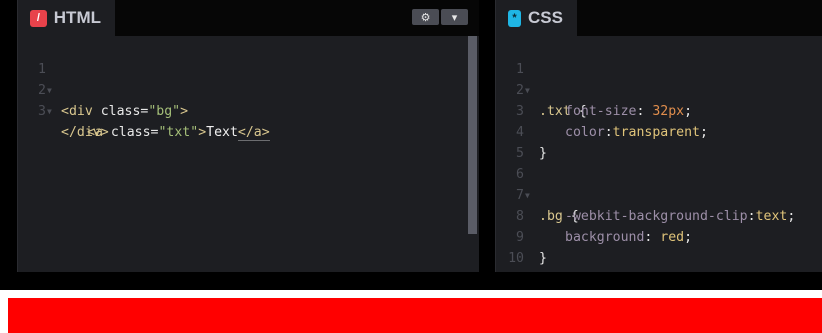 The image size is (822, 333). Describe the element at coordinates (659, 110) in the screenshot. I see `code-line: 3 color:transparent;` at that location.